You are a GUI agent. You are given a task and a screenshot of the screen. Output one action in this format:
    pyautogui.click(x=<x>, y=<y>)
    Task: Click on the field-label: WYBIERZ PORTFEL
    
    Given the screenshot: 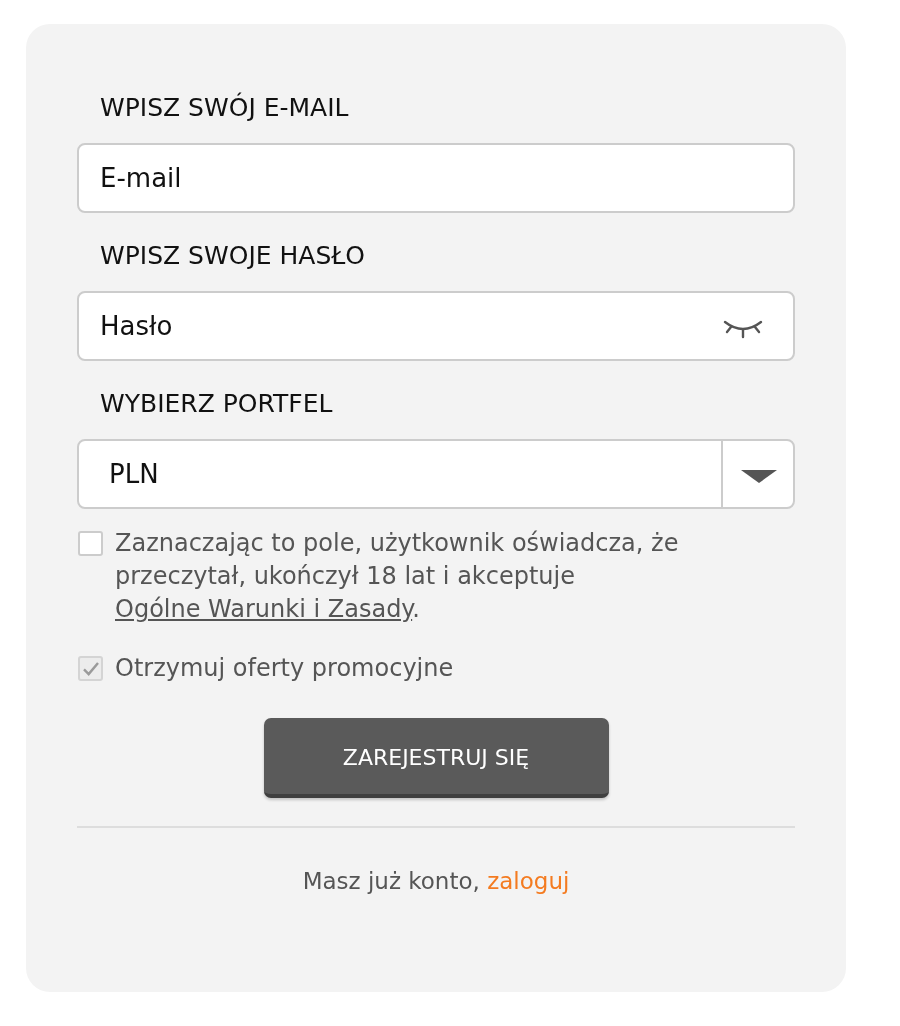 What is the action you would take?
    pyautogui.click(x=216, y=404)
    